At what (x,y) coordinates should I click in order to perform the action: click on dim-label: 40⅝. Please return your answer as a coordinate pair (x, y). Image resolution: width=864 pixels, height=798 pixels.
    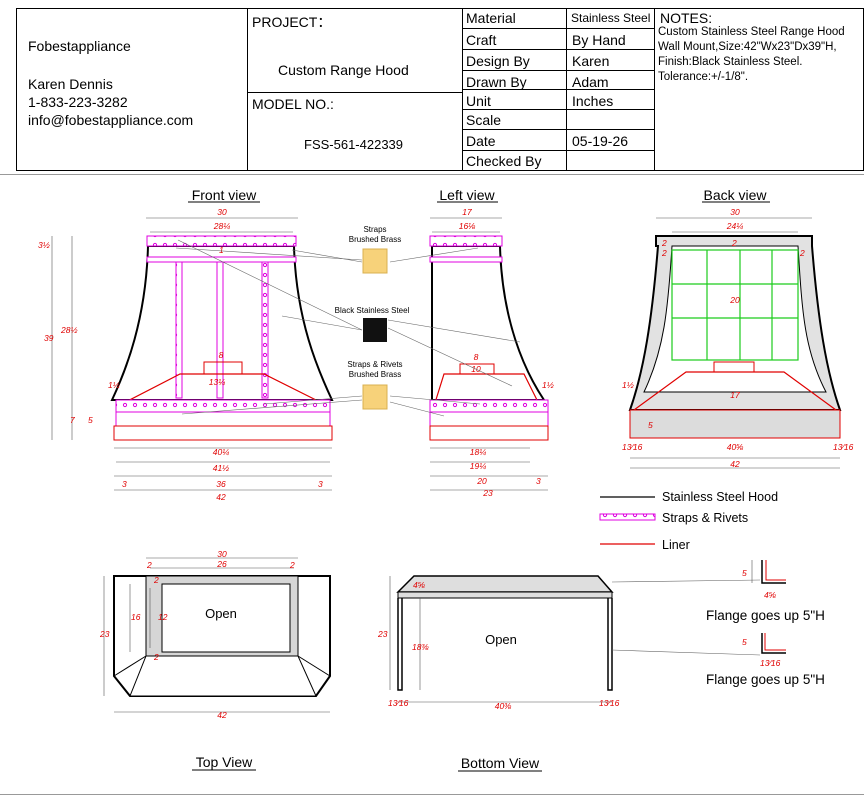
    Looking at the image, I should click on (735, 447).